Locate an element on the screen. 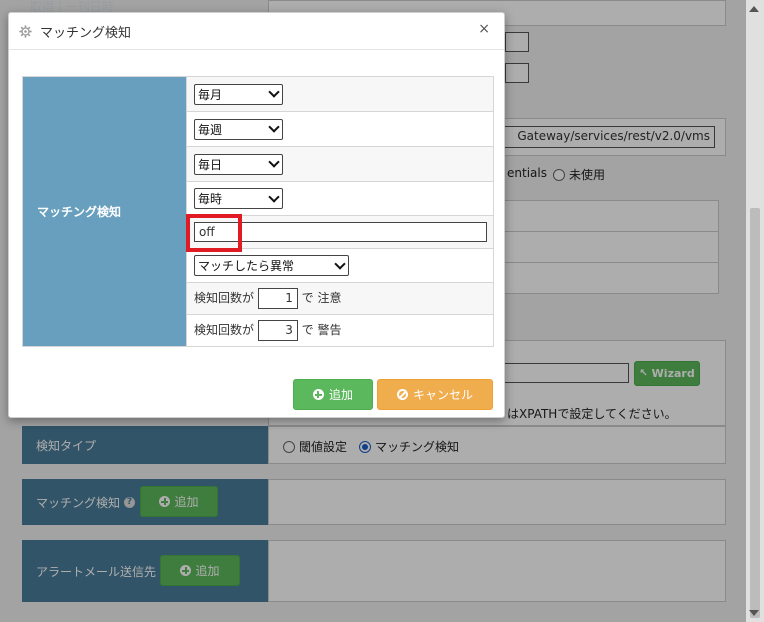 The height and width of the screenshot is (622, 764). week-select-value: 毎週 is located at coordinates (210, 129).